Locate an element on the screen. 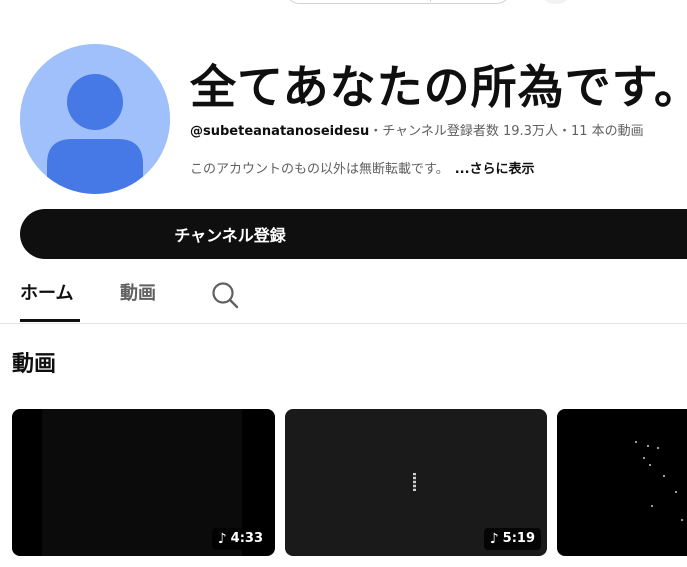 The height and width of the screenshot is (567, 687). duration-badge: ♪ 5:19 is located at coordinates (512, 539).